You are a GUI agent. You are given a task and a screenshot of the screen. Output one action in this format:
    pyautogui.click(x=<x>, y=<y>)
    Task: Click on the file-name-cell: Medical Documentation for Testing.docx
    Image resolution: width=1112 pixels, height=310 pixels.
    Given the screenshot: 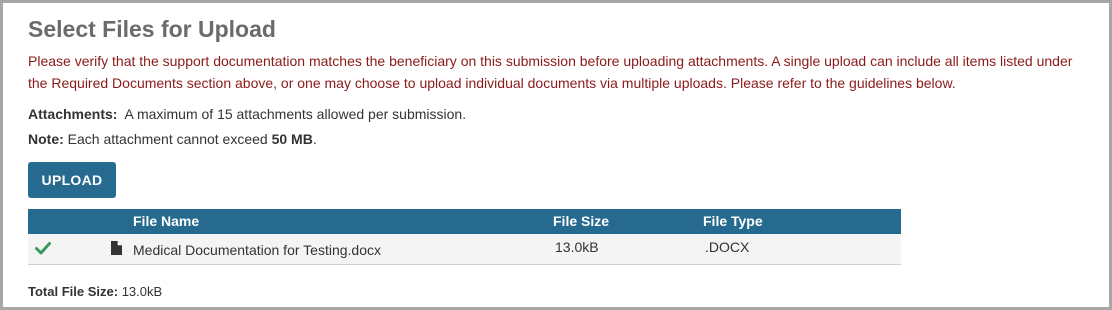 What is the action you would take?
    pyautogui.click(x=257, y=250)
    